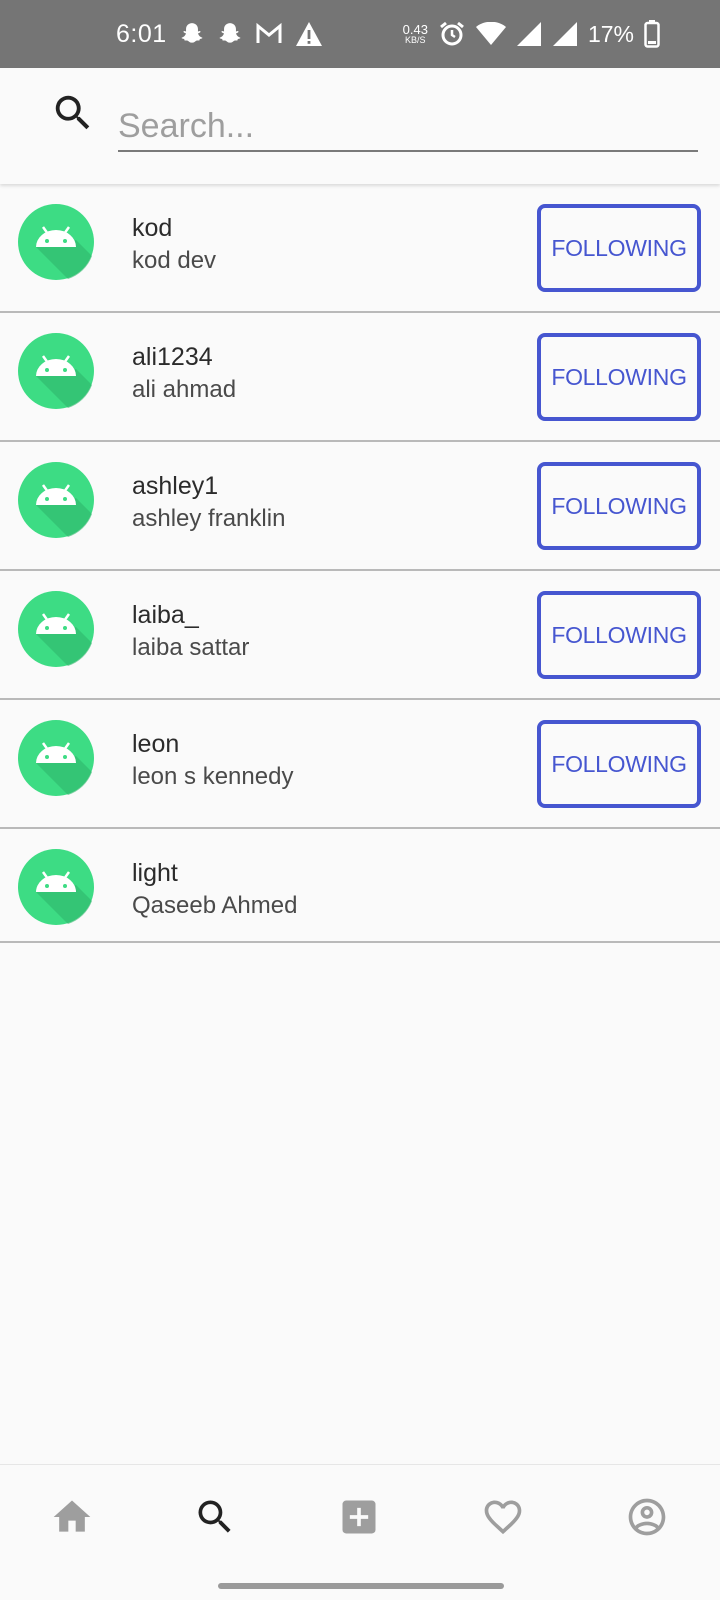 This screenshot has width=720, height=1600. What do you see at coordinates (415, 40) in the screenshot?
I see `network-speed-unit: KB/S` at bounding box center [415, 40].